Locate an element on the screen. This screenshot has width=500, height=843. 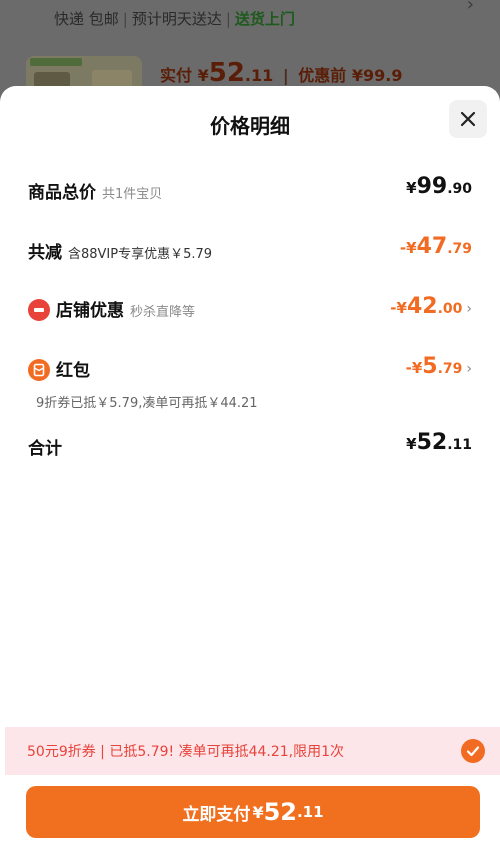
row-total-price: 商品总价 共1件宝贝 ¥99.90 is located at coordinates (250, 188).